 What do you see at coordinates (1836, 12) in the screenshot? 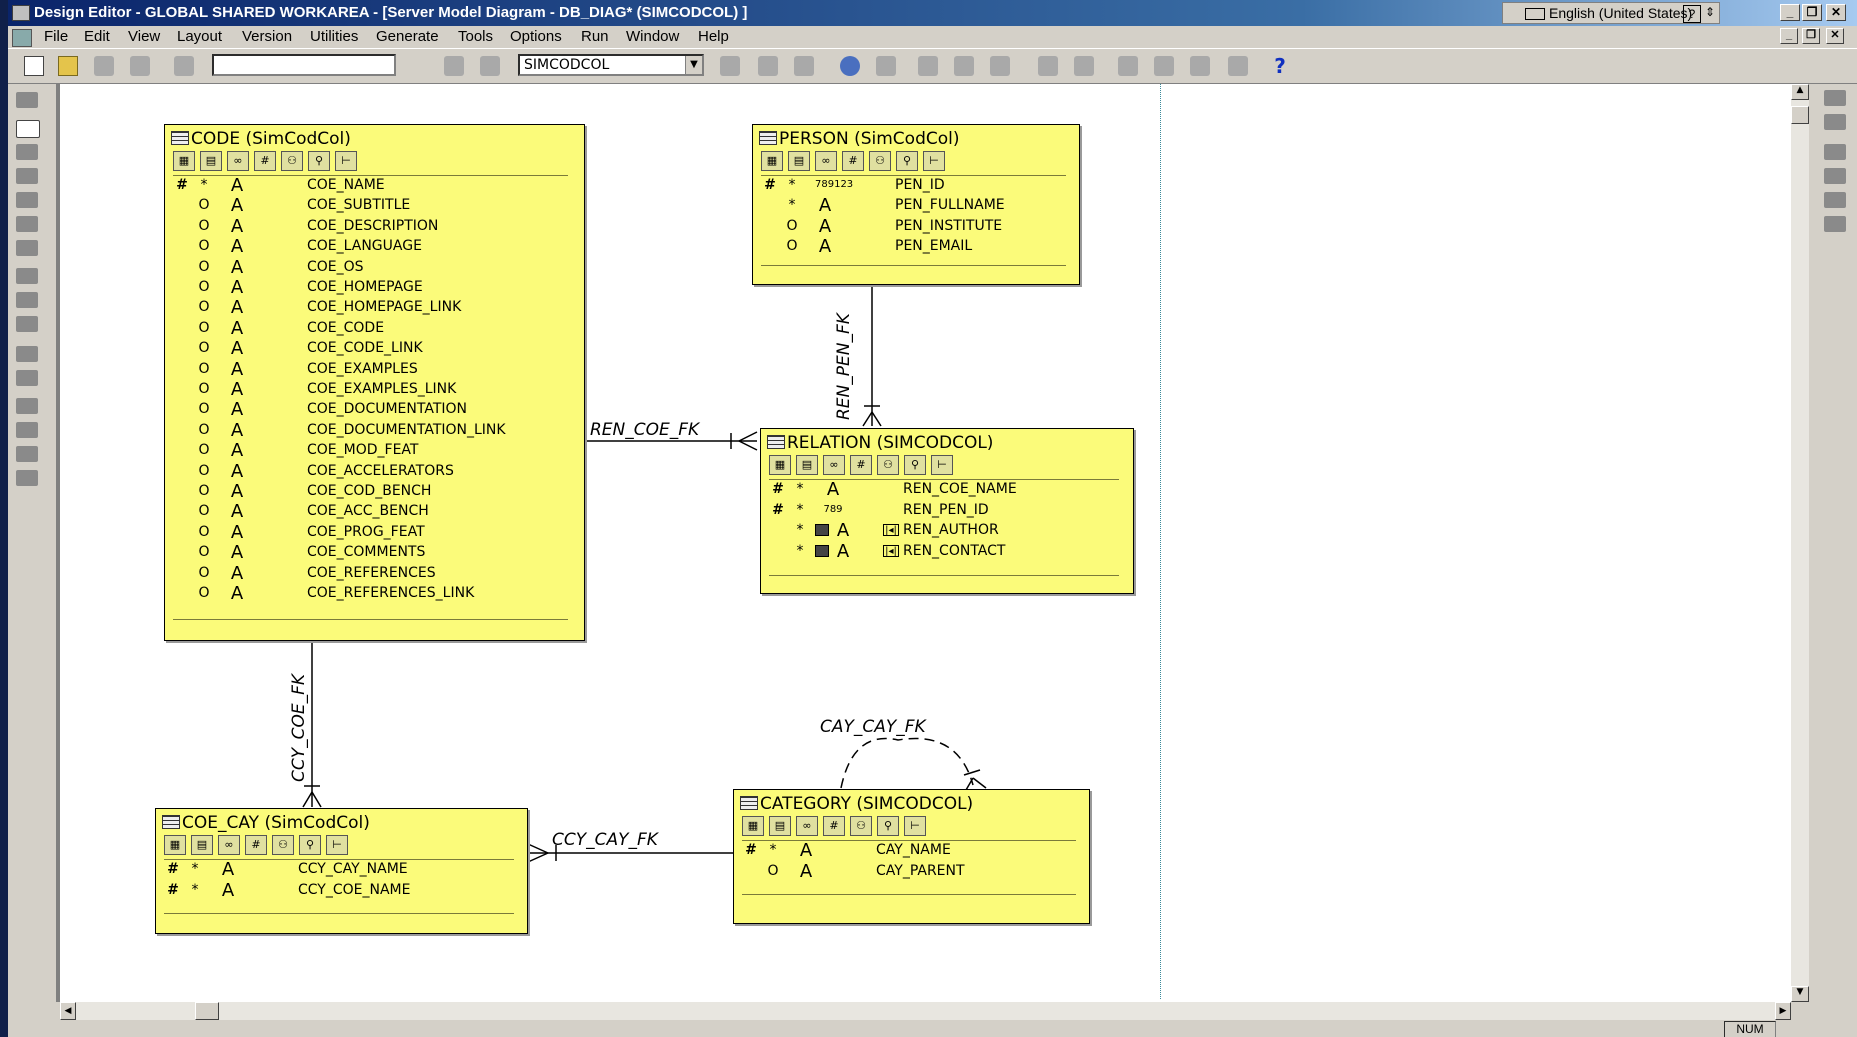
I see `close-button: ✕` at bounding box center [1836, 12].